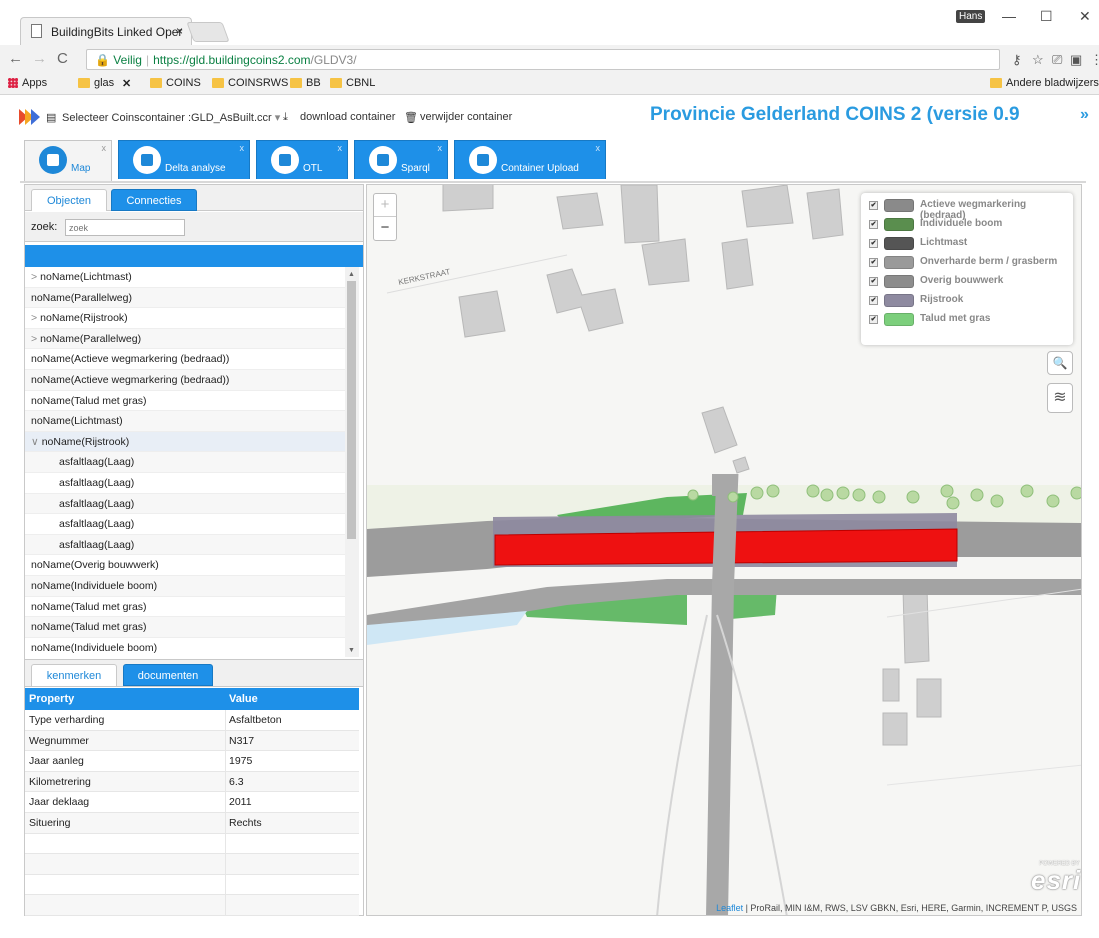 The image size is (1099, 938). I want to click on tree-item: ∨ noName(Rijstrook), so click(185, 442).